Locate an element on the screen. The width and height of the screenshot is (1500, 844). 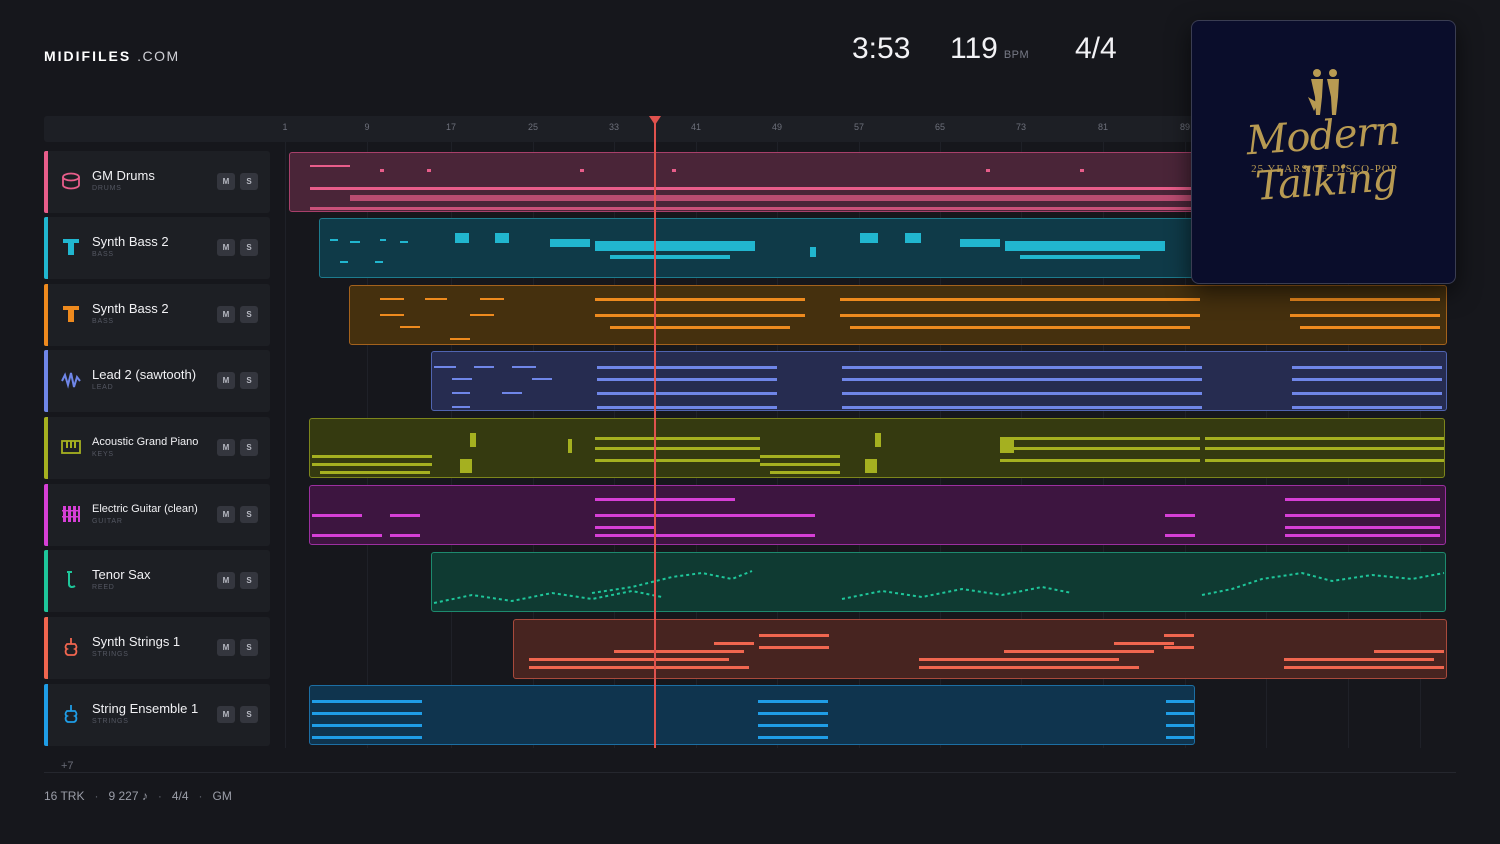
track-name: GM Drums is located at coordinates (123, 175).